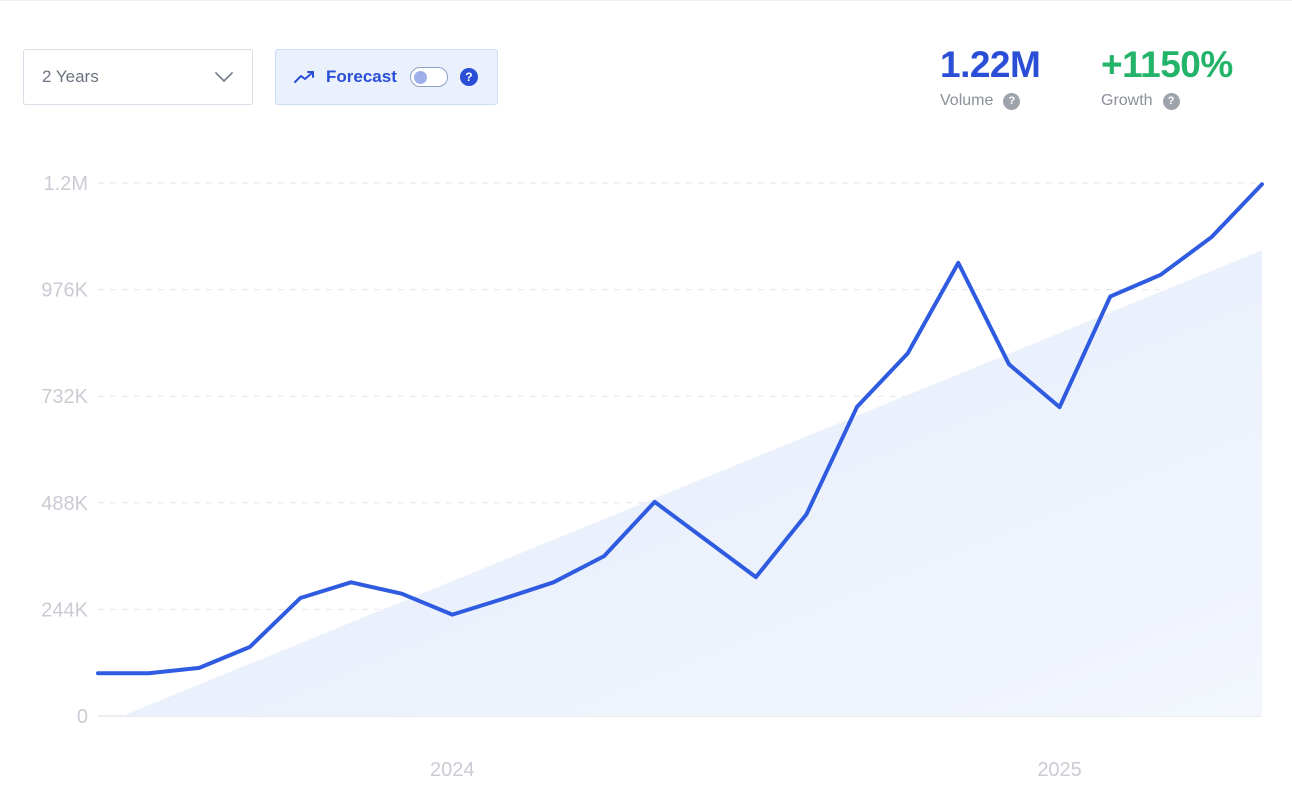  Describe the element at coordinates (64, 291) in the screenshot. I see `y-tick-label: 976K` at that location.